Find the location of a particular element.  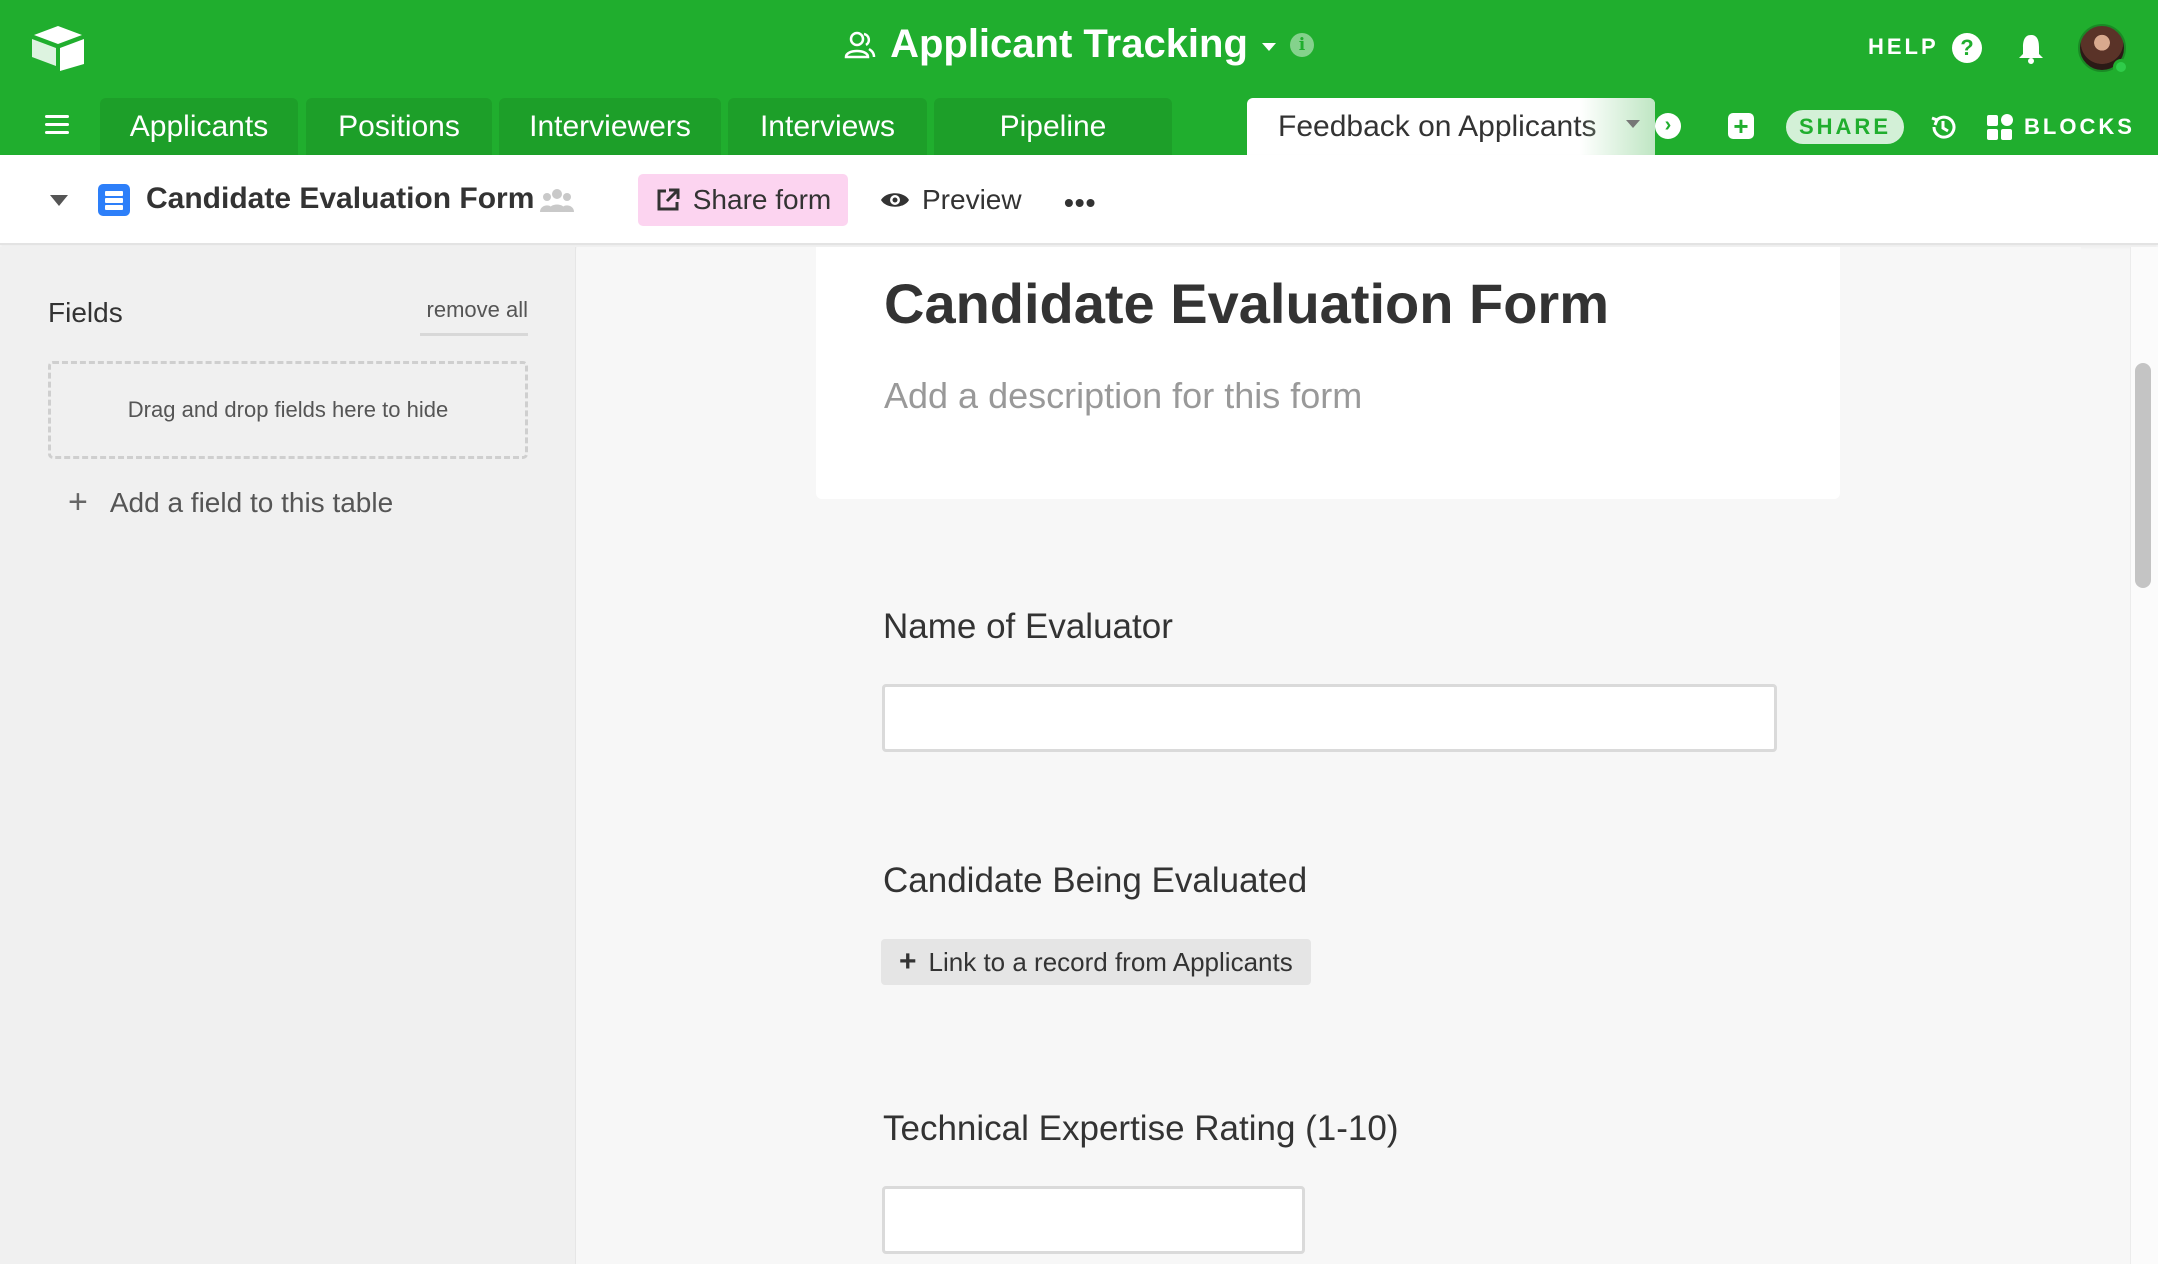

airtable-logo-icon is located at coordinates (58, 48).